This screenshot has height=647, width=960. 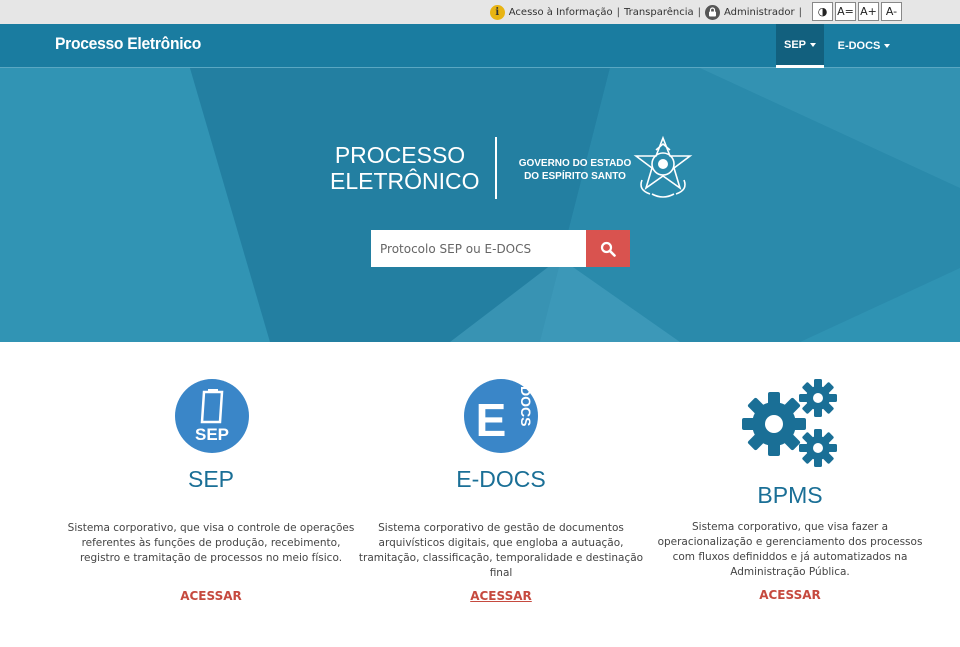 What do you see at coordinates (400, 155) in the screenshot?
I see `hero-title-line1: PROCESSO` at bounding box center [400, 155].